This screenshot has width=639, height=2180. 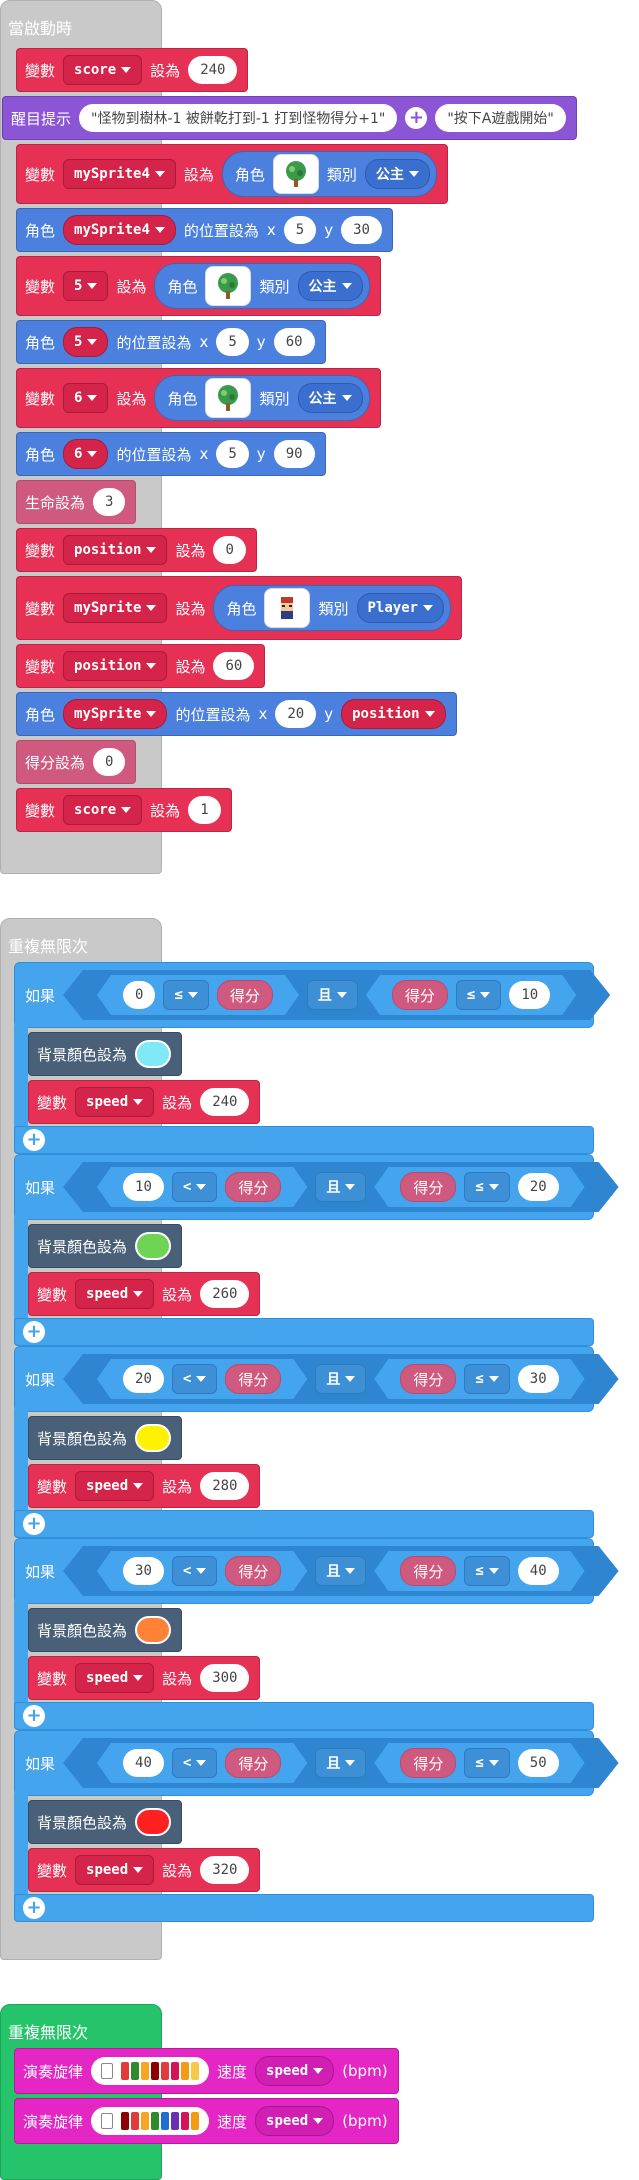 I want to click on speed-input: 260, so click(x=225, y=1294).